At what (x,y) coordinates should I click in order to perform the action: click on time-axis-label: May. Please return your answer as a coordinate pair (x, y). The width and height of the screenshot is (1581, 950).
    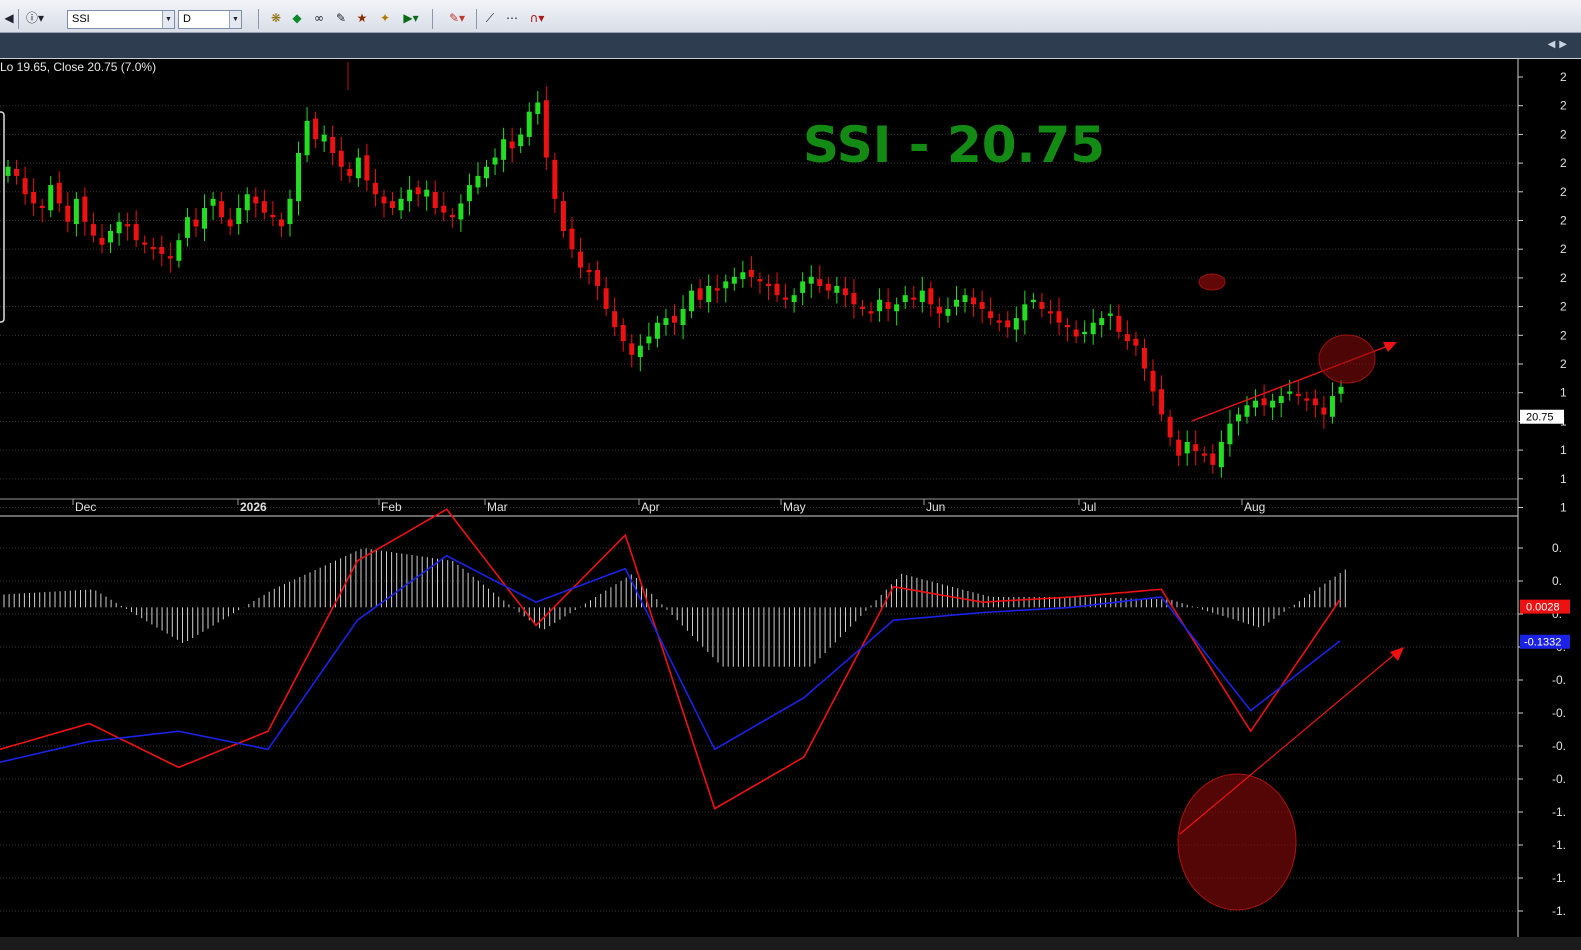
    Looking at the image, I should click on (794, 507).